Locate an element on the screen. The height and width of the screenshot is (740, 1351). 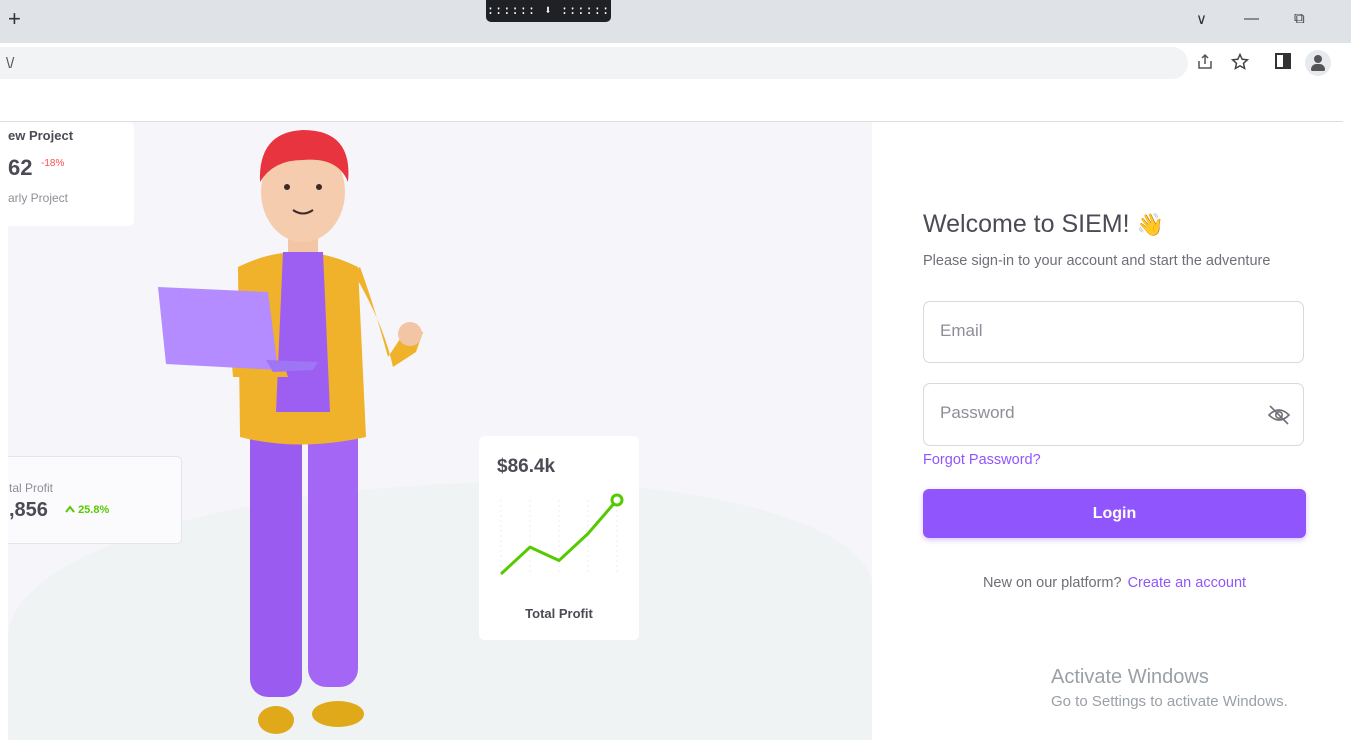
address-bar-row: \/ is located at coordinates (675, 63).